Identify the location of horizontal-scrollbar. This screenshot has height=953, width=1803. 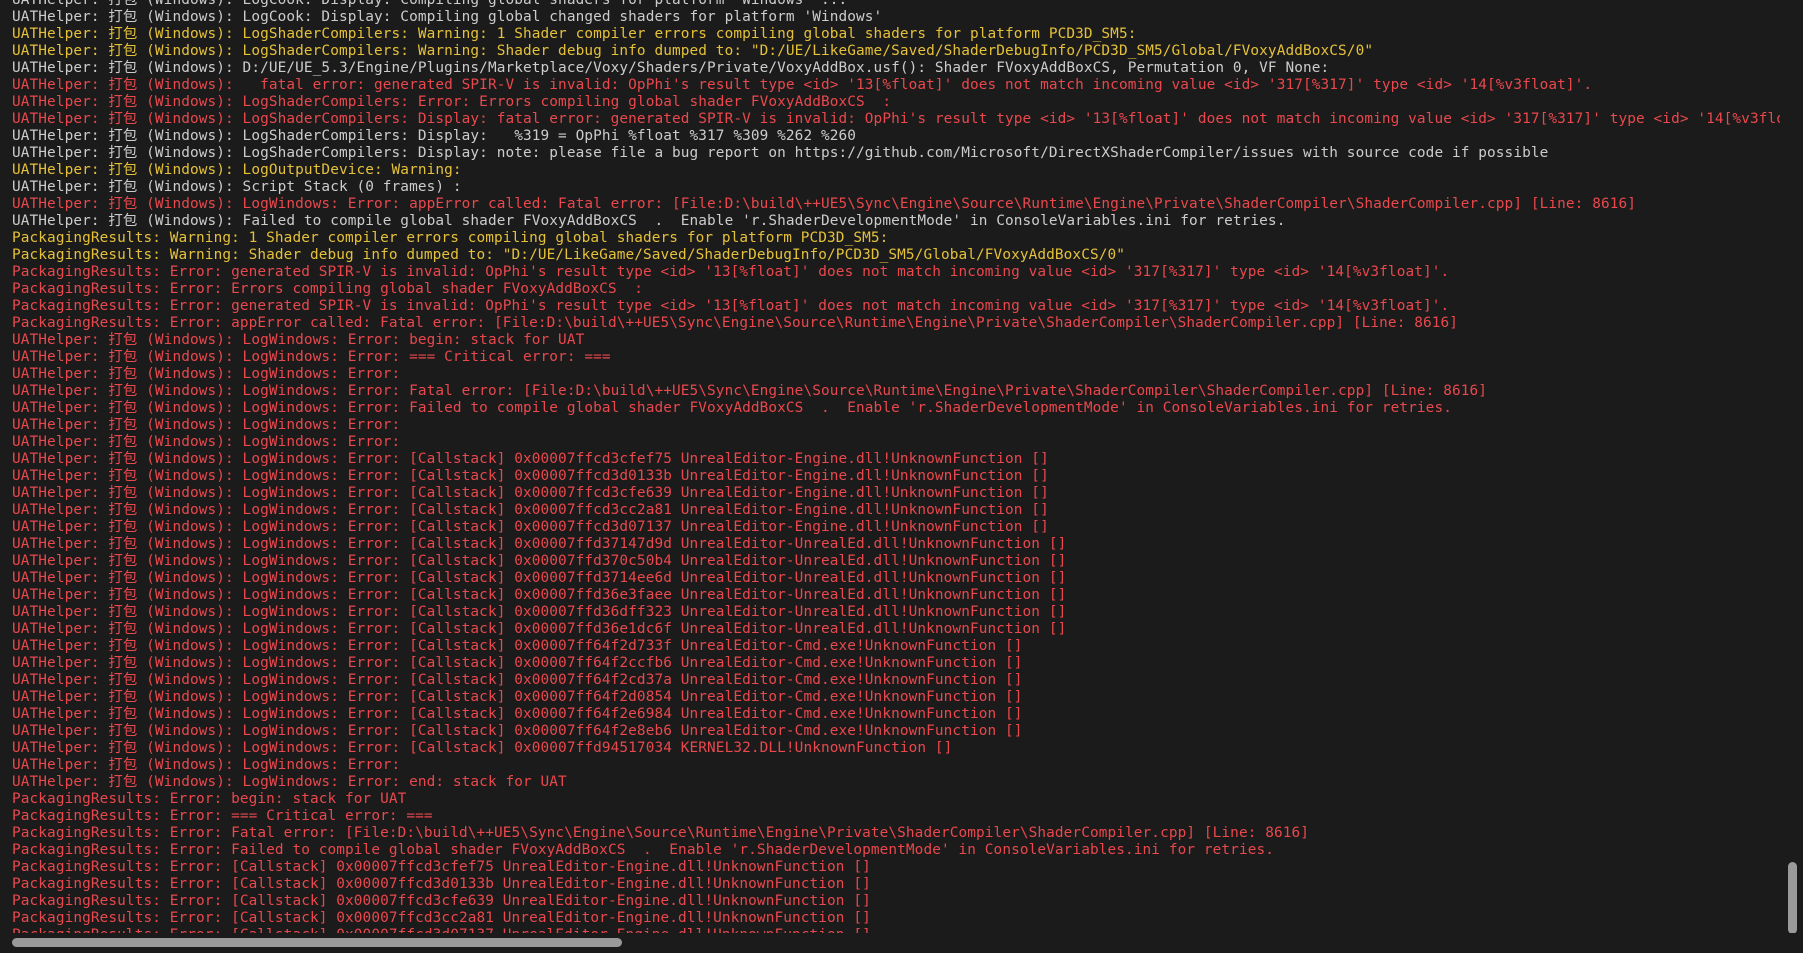
(901, 943).